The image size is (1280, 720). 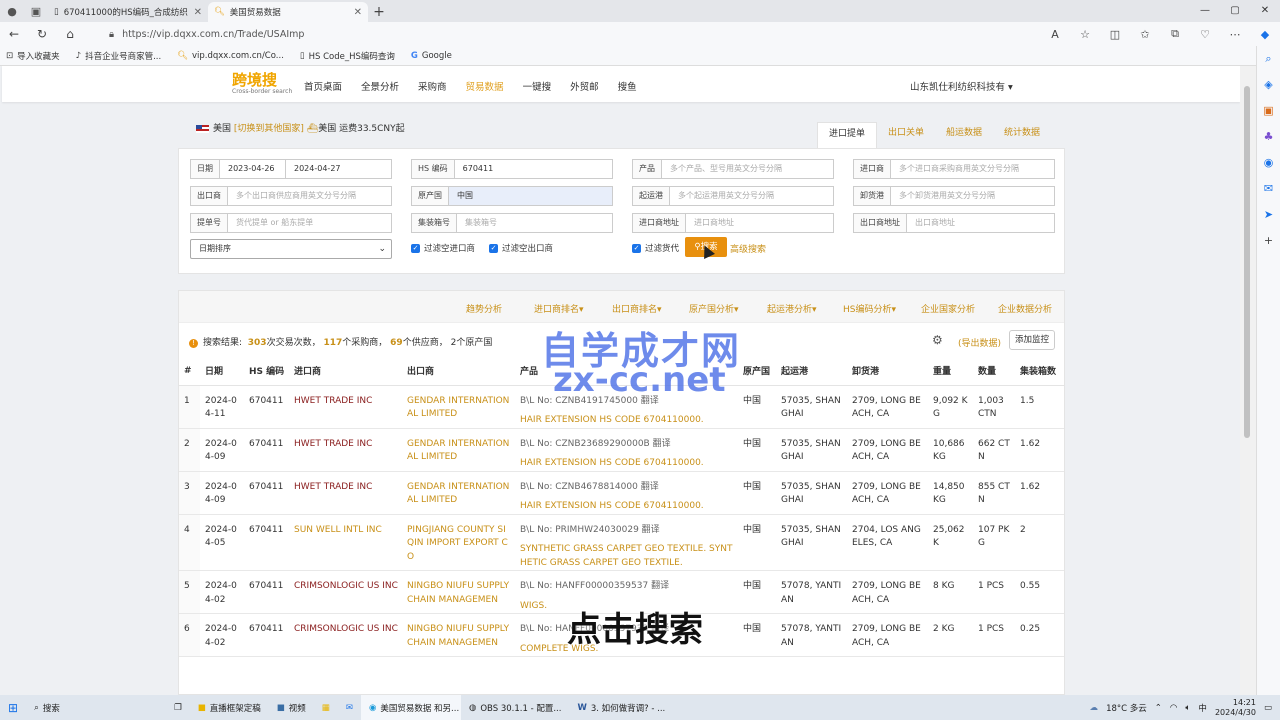 What do you see at coordinates (345, 592) in the screenshot?
I see `row-importer-link: CRIMSONLOGIC US INC` at bounding box center [345, 592].